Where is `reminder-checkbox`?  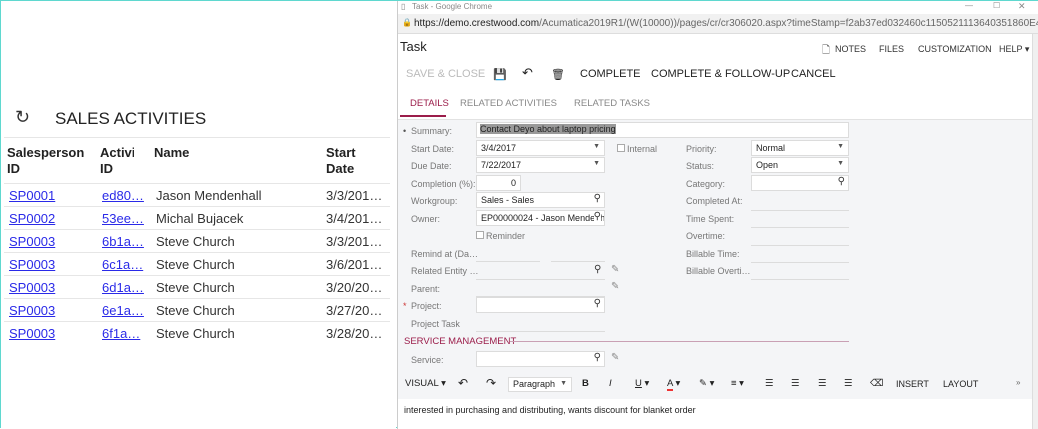
reminder-checkbox is located at coordinates (480, 235).